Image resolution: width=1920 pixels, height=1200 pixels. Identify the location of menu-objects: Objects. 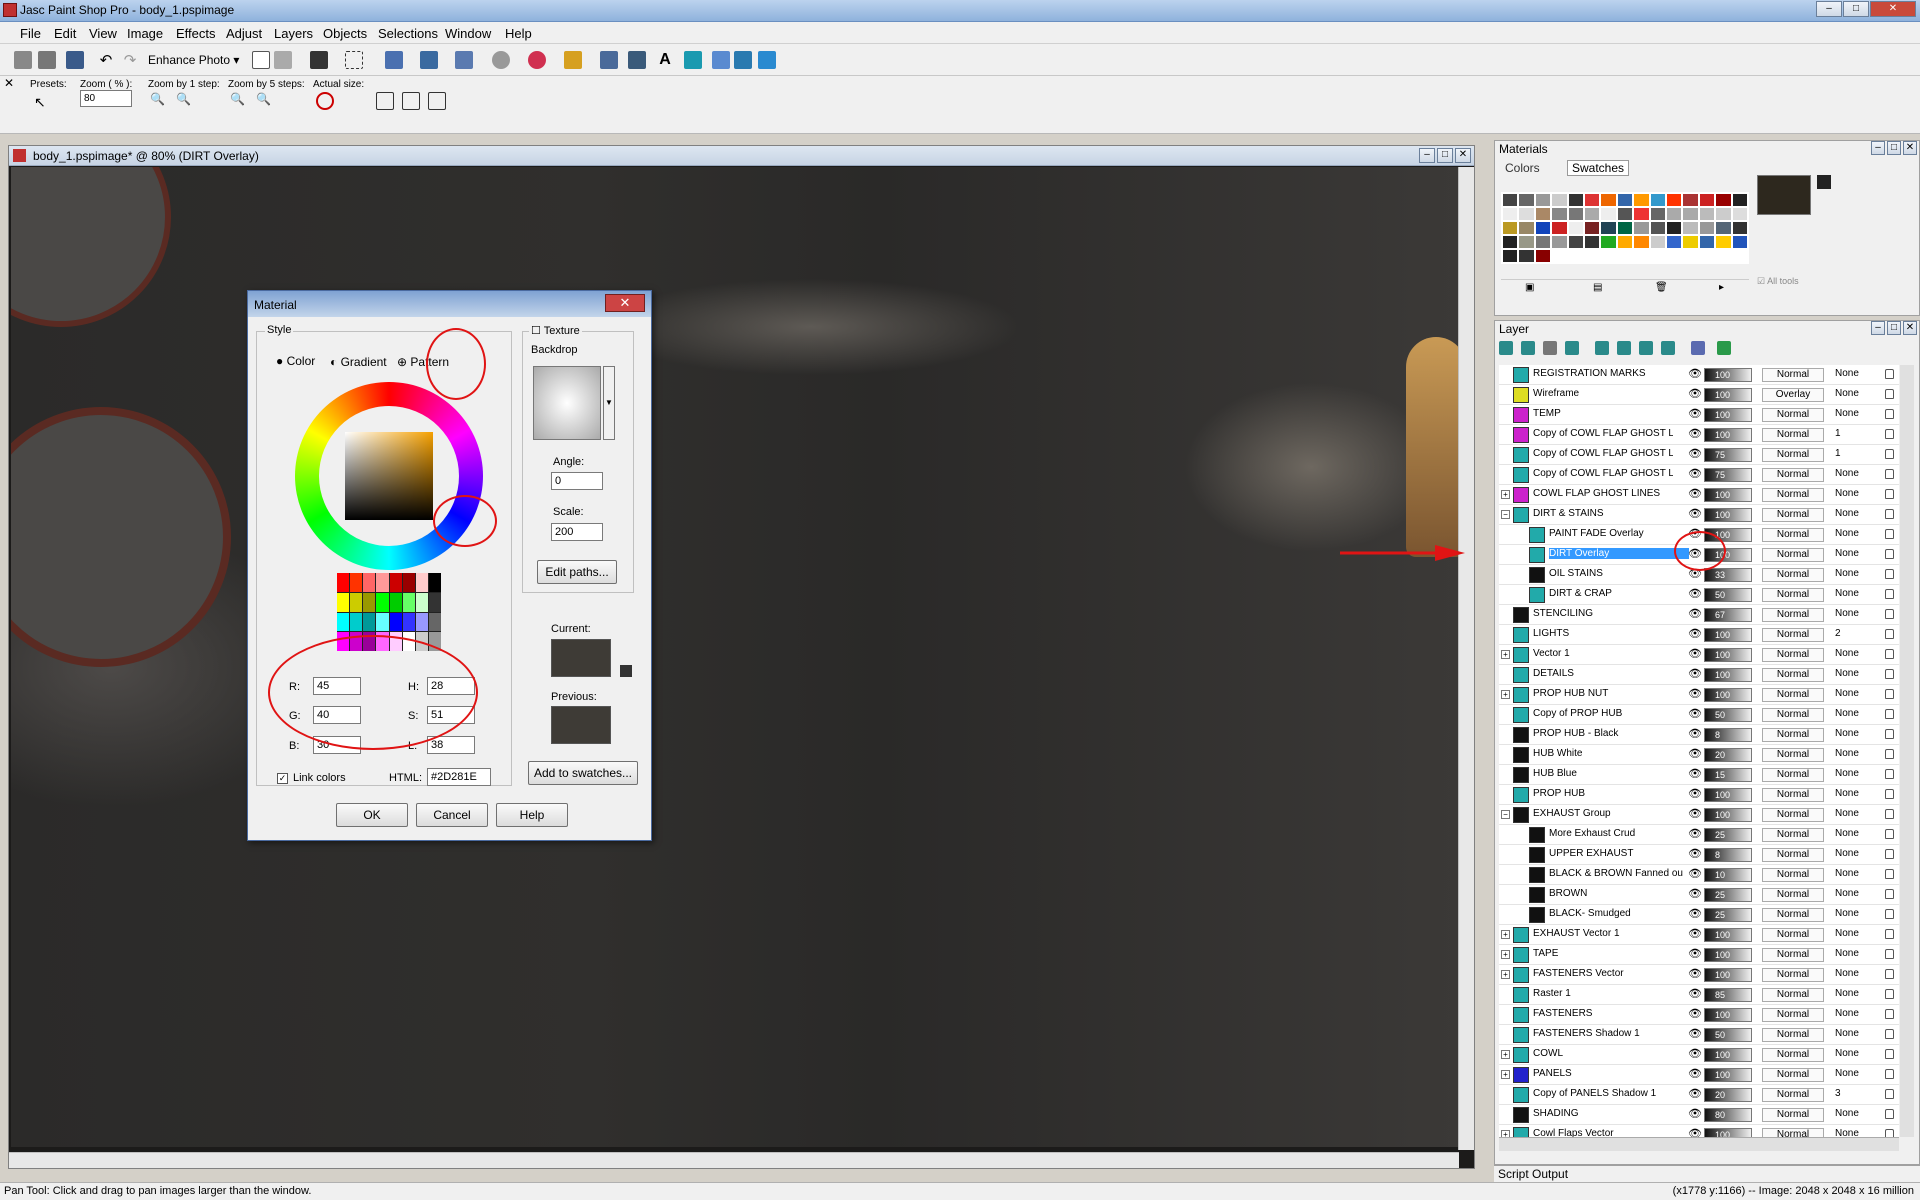
(345, 33).